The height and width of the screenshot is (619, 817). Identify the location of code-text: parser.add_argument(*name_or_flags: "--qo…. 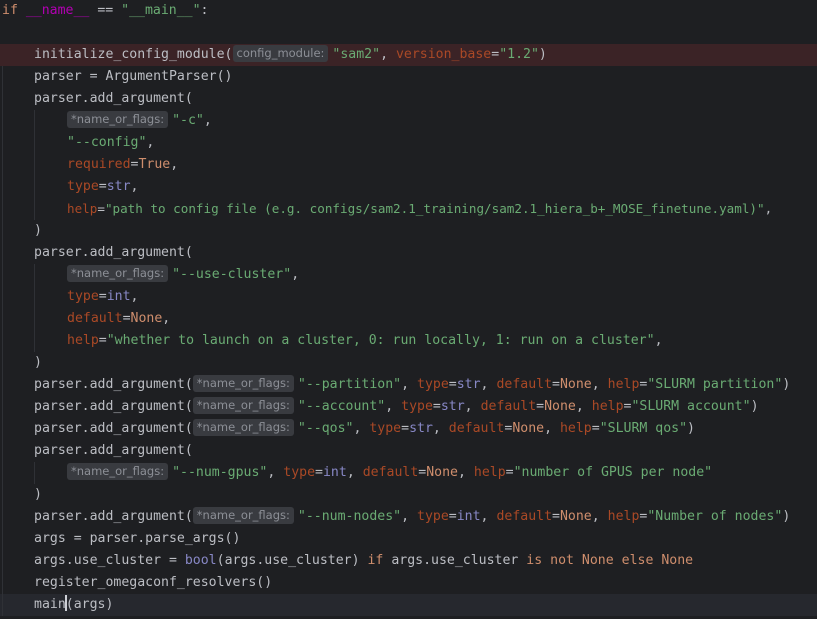
(364, 427).